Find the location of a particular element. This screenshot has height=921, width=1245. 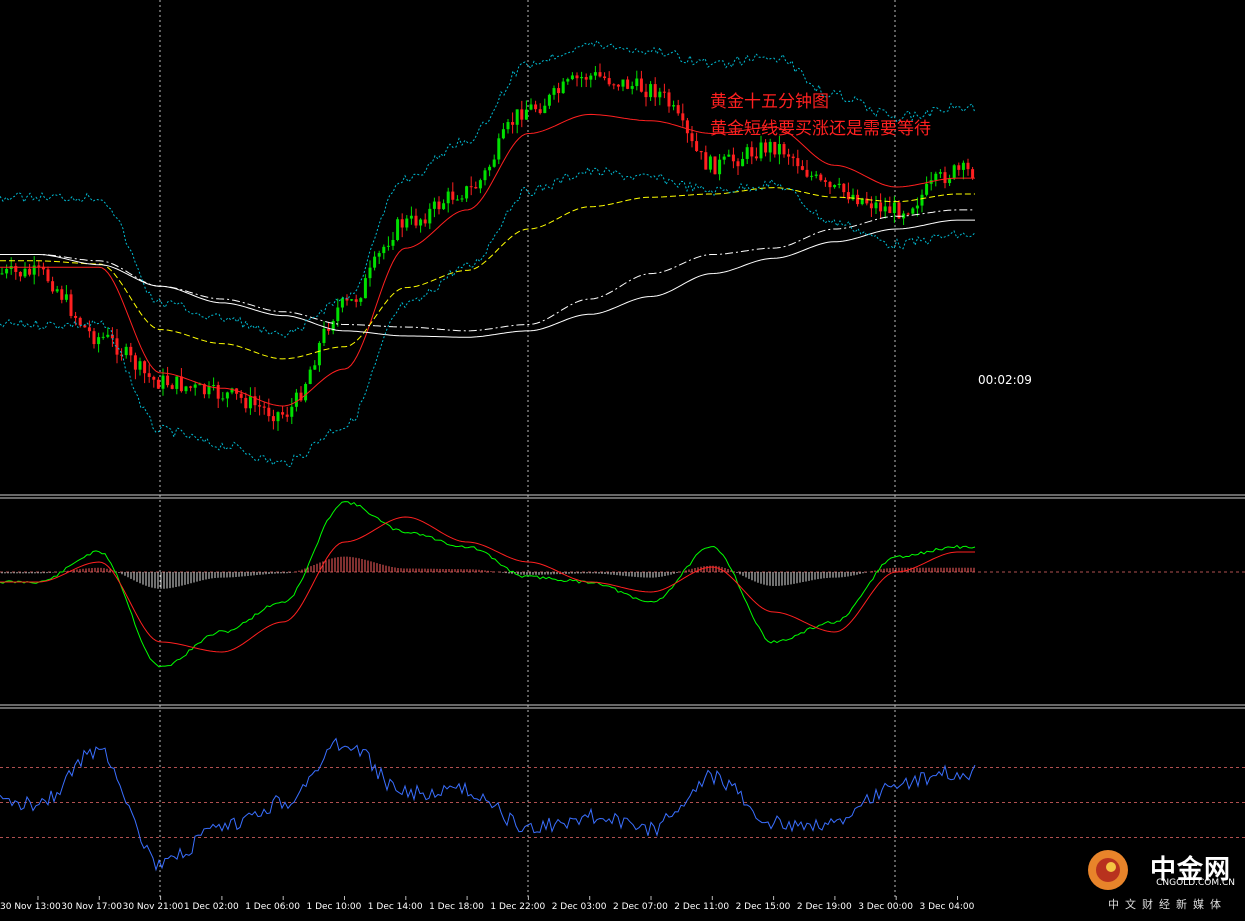

time-tick-label: 2 Dec 19:00 is located at coordinates (824, 907).